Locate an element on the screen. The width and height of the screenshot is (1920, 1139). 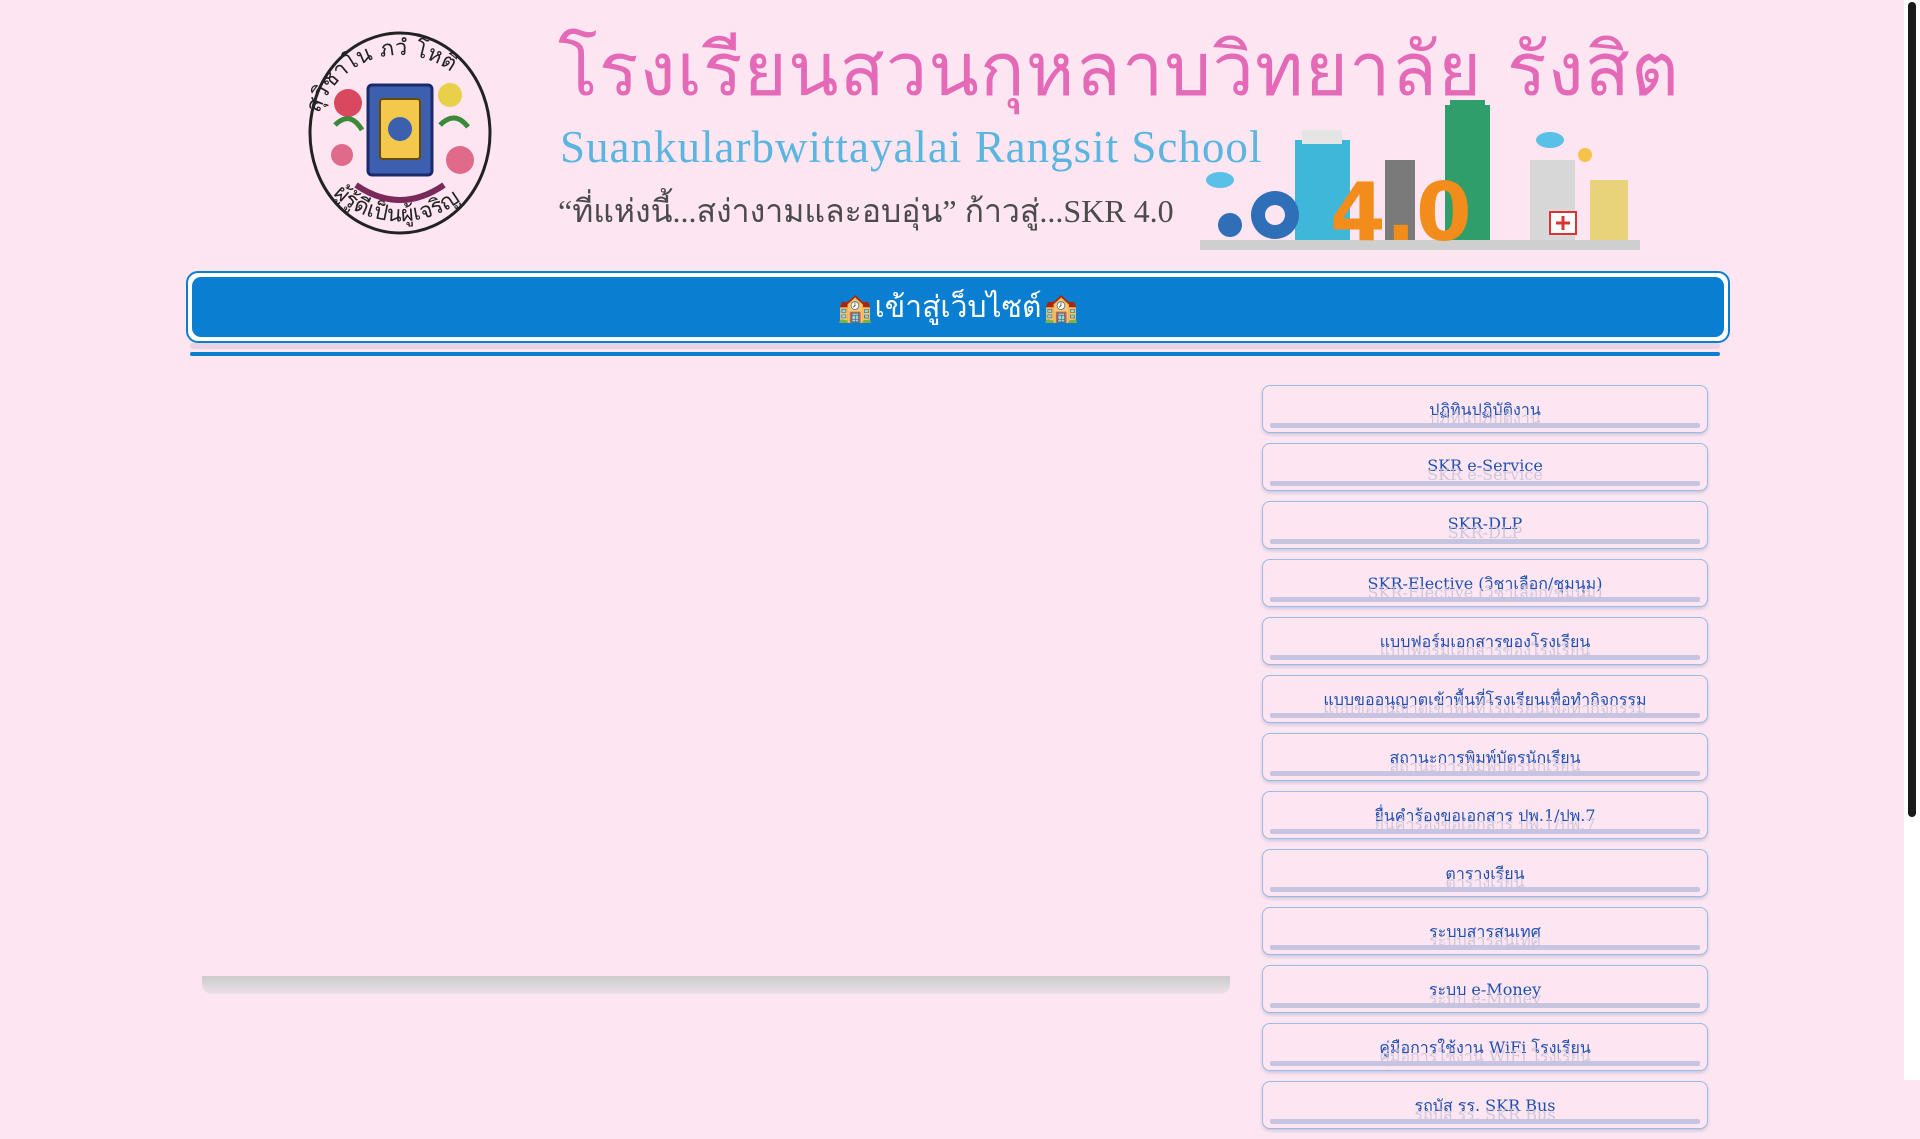
school-emblem-logo: สุวิชาโน ภวํ โหติ ผู้รู้ดีเป็นผู้เจริญ is located at coordinates (396, 133).